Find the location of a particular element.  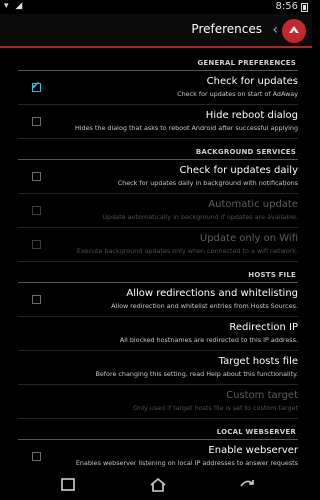

chevron-icon: ‹ is located at coordinates (275, 30).